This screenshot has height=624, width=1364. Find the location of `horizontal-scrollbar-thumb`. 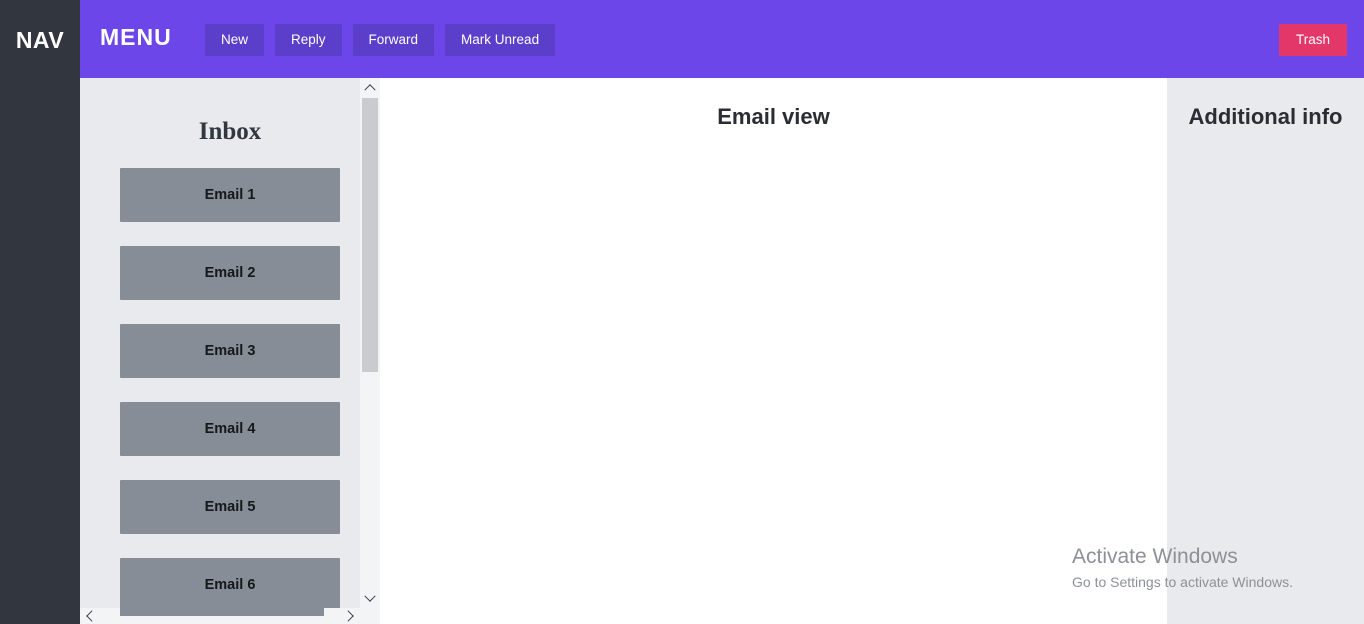

horizontal-scrollbar-thumb is located at coordinates (222, 612).